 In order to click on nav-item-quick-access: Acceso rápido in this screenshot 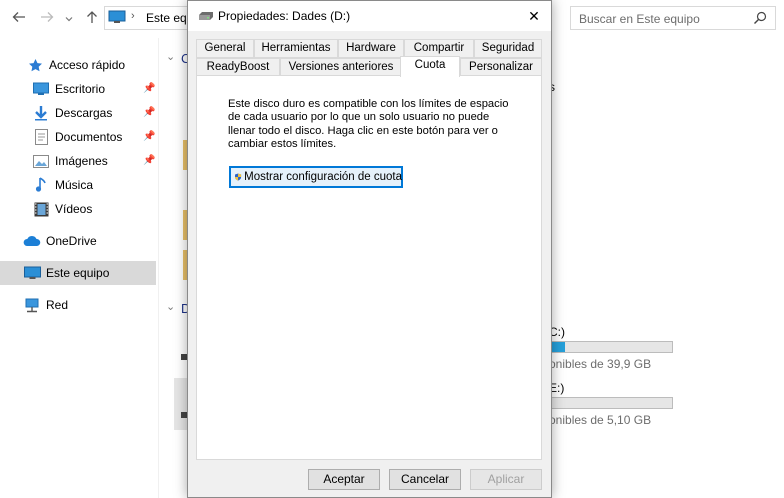, I will do `click(75, 65)`.